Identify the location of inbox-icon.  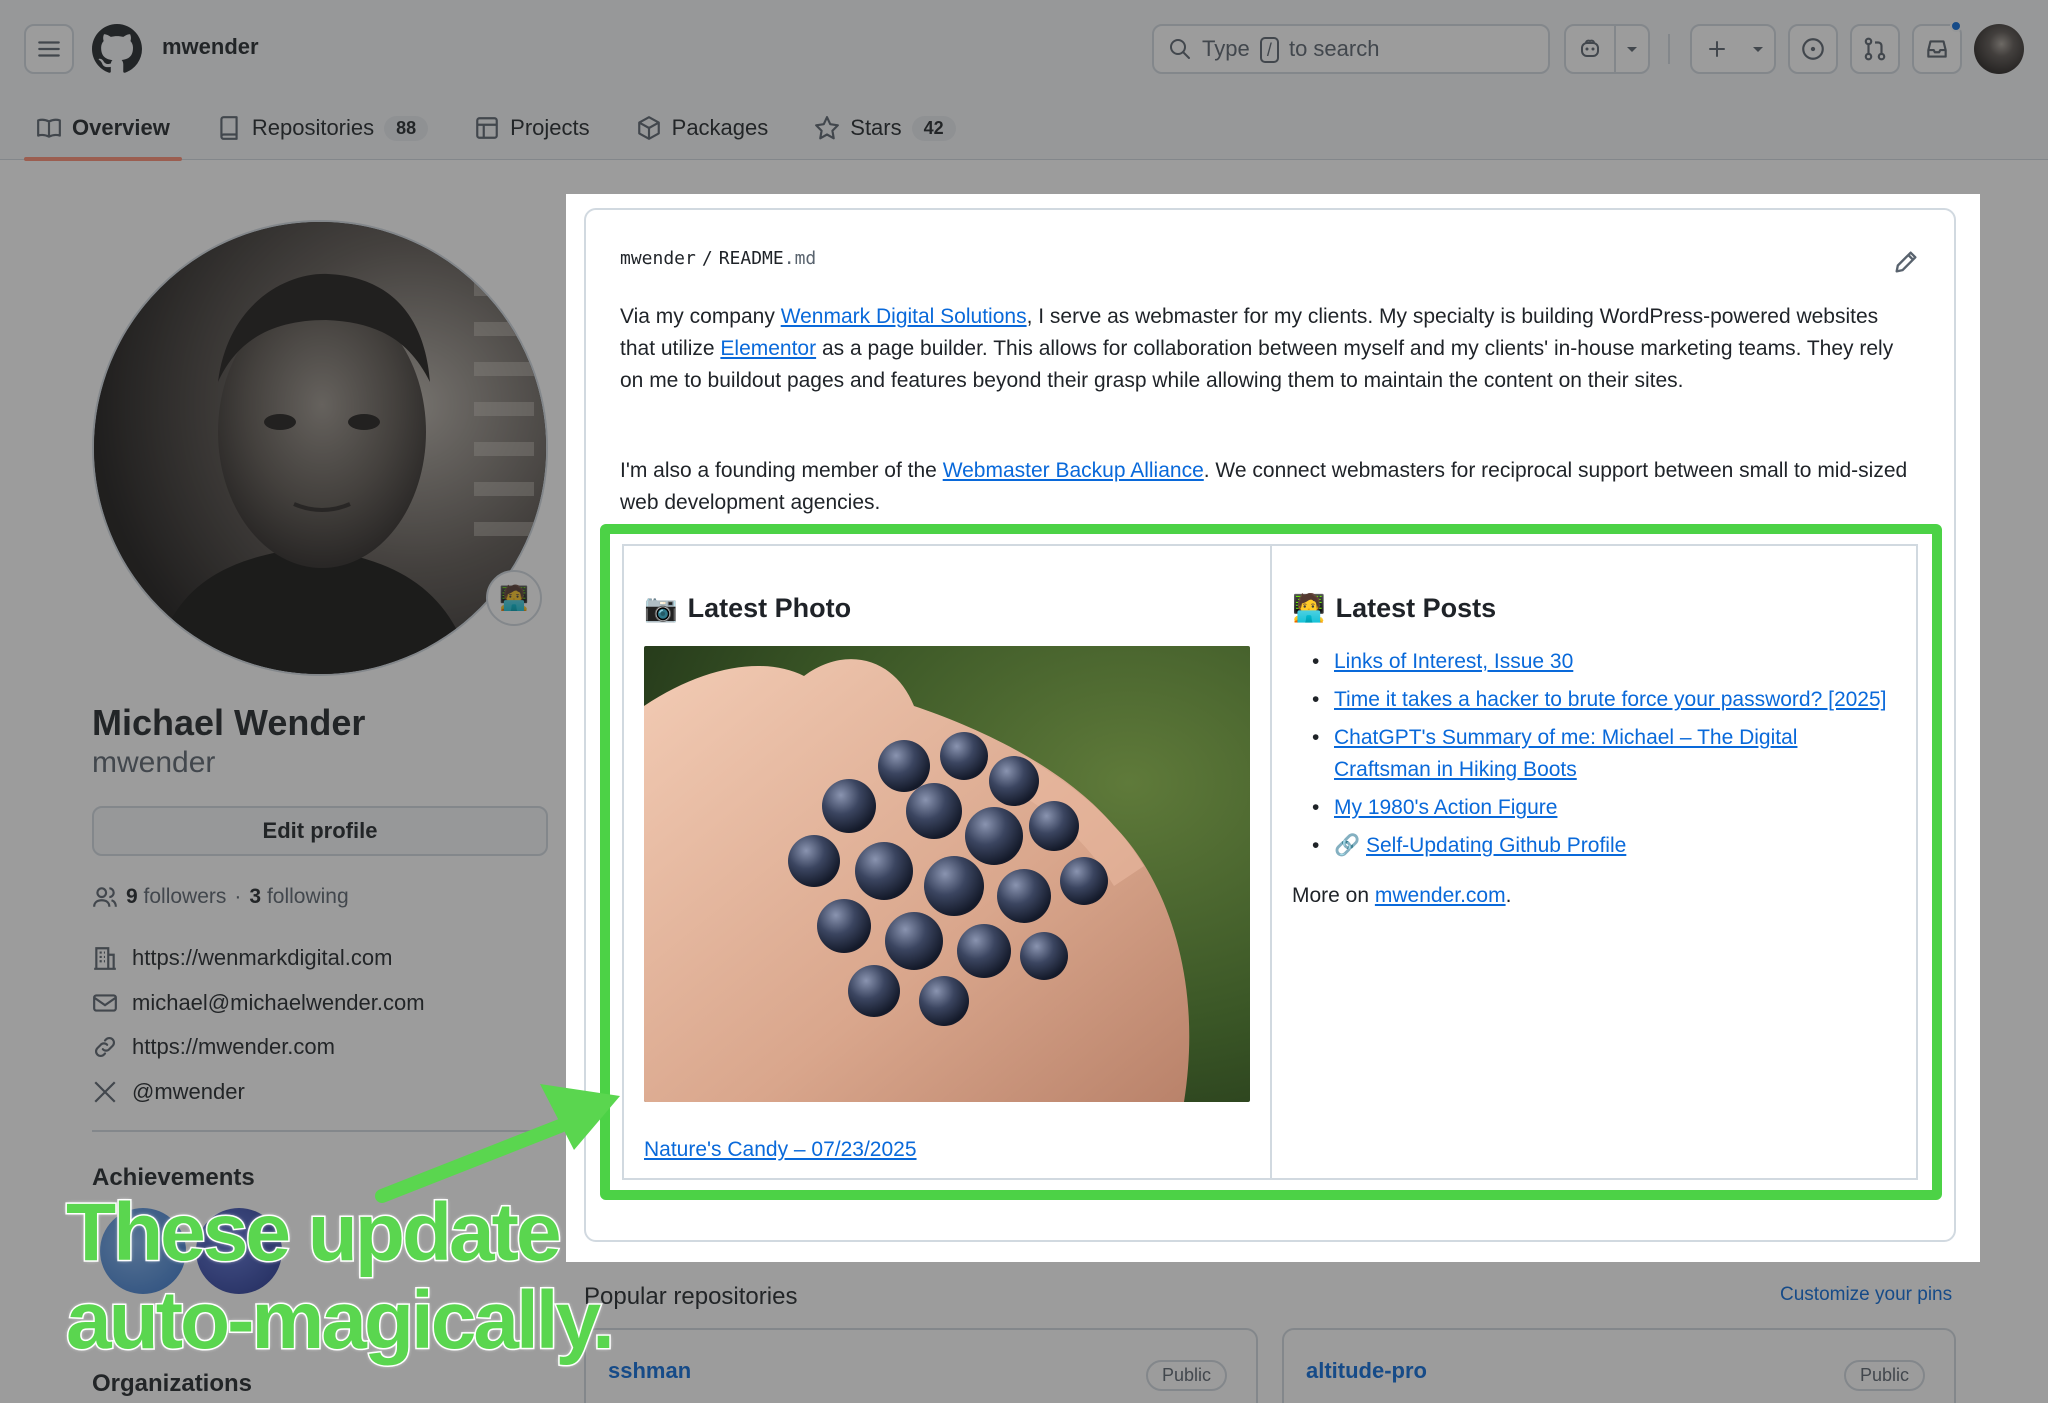
(1937, 49).